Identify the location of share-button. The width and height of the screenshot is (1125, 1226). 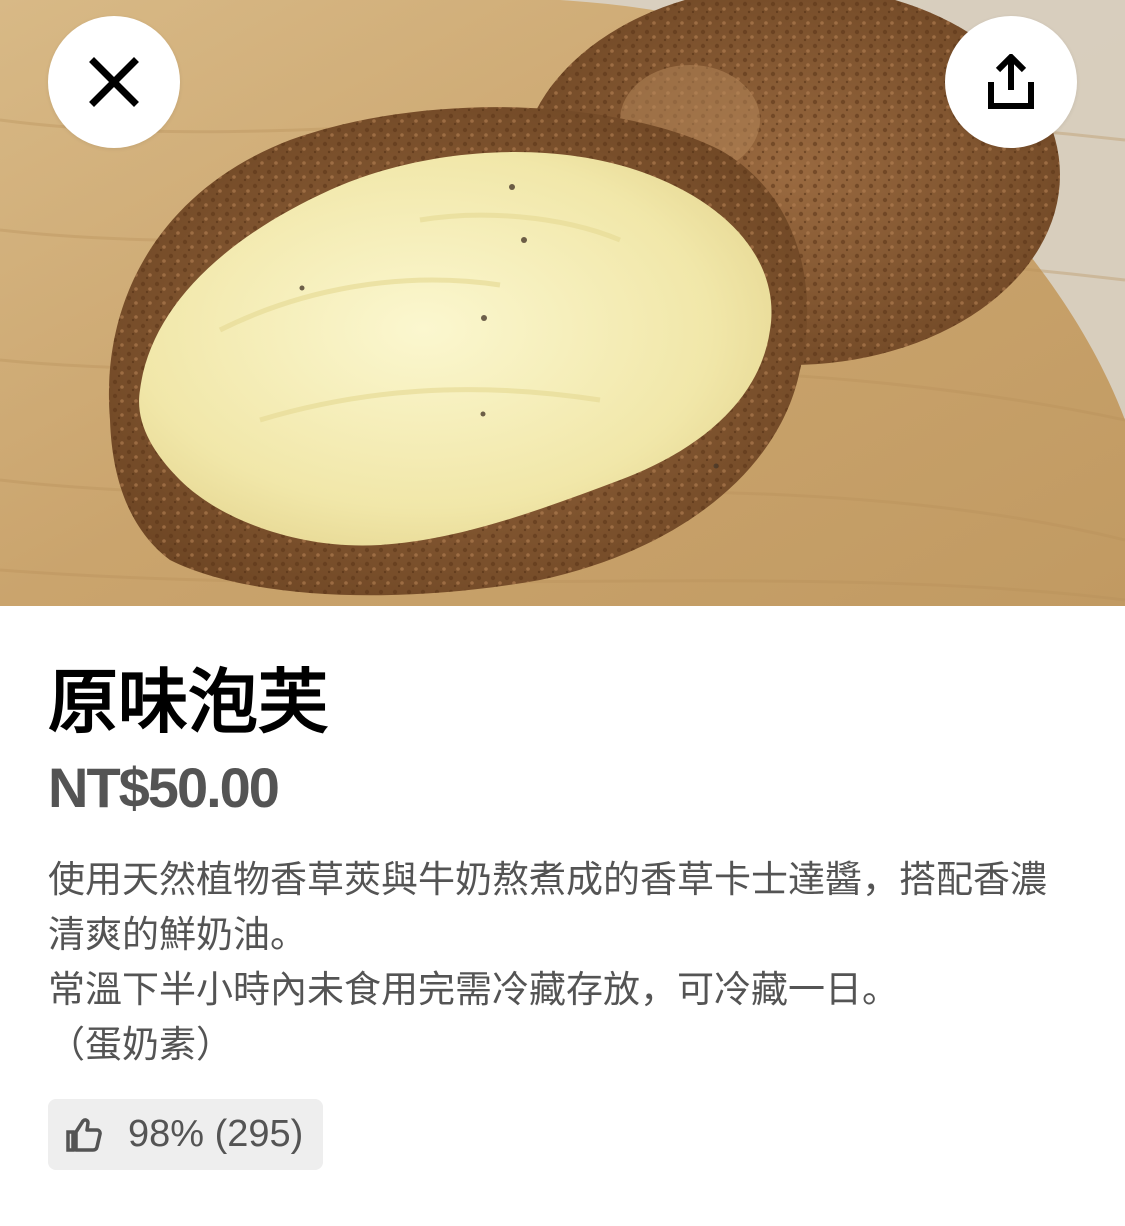
(1011, 82).